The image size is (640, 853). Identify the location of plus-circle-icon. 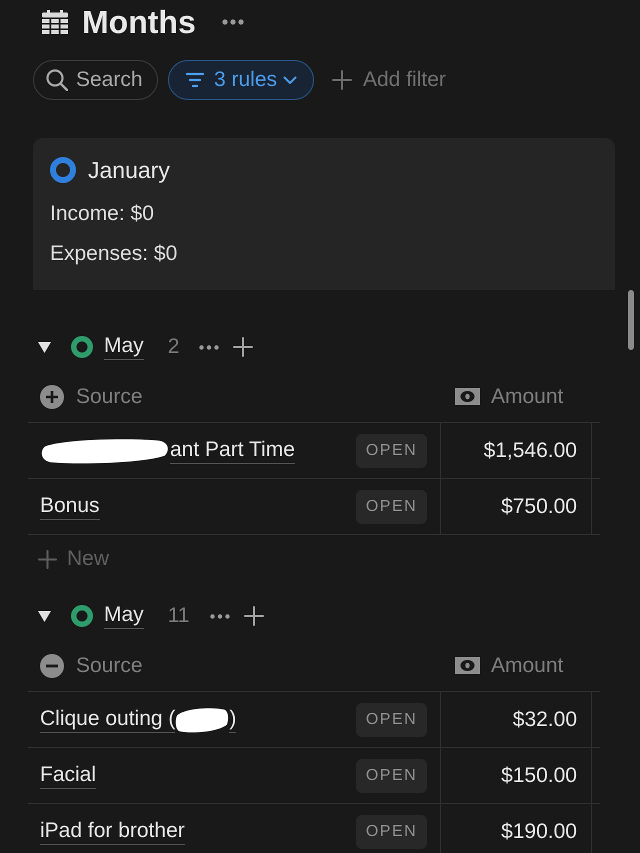
(52, 396).